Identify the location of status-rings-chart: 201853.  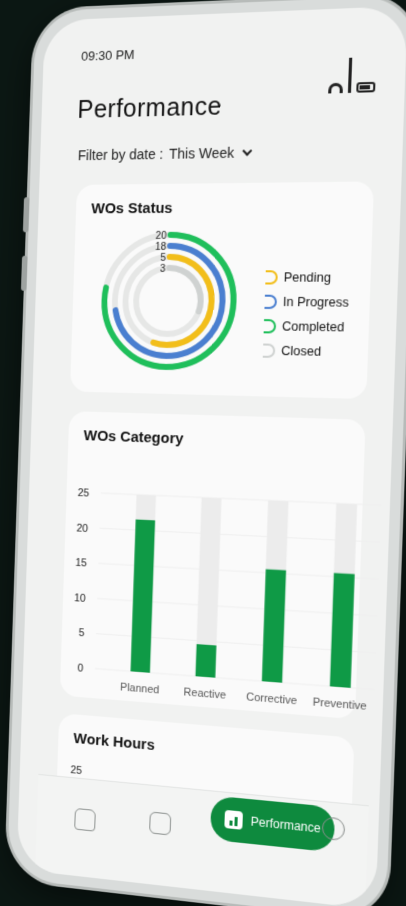
(169, 302).